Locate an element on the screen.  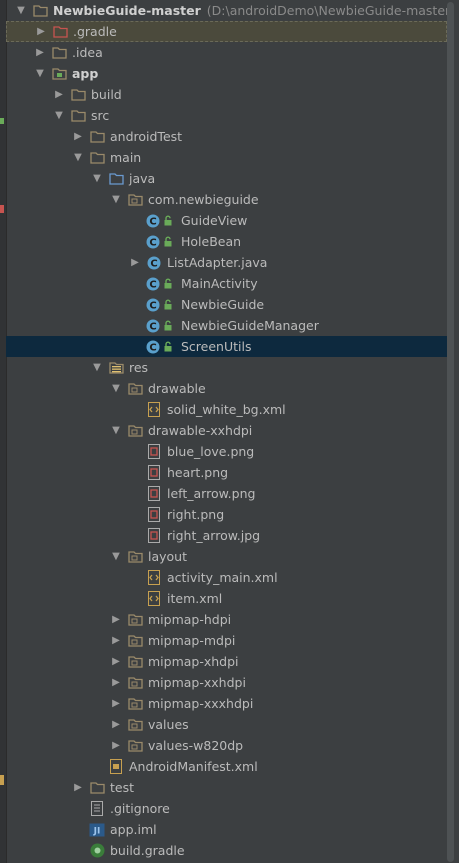
tree-row: ▼ drawable-xxhdpi is located at coordinates (226, 430).